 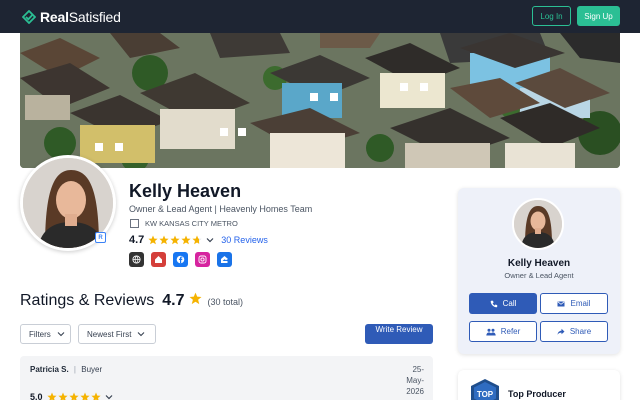 What do you see at coordinates (36, 396) in the screenshot?
I see `review-rating-value: 5.0` at bounding box center [36, 396].